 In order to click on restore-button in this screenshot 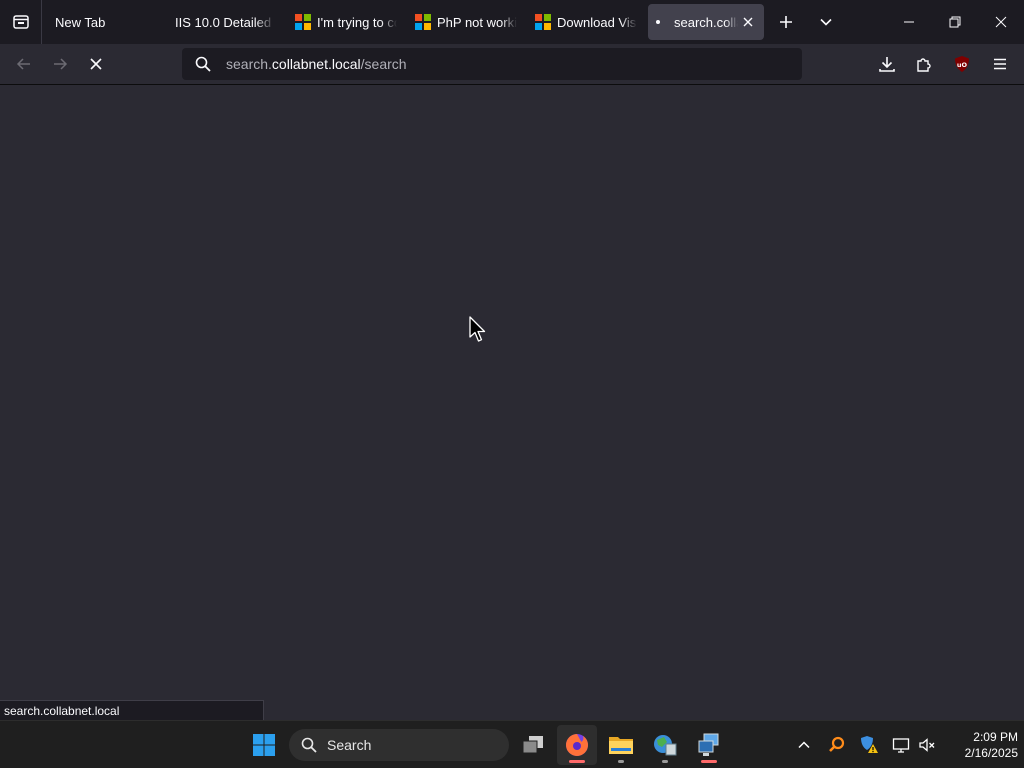, I will do `click(955, 22)`.